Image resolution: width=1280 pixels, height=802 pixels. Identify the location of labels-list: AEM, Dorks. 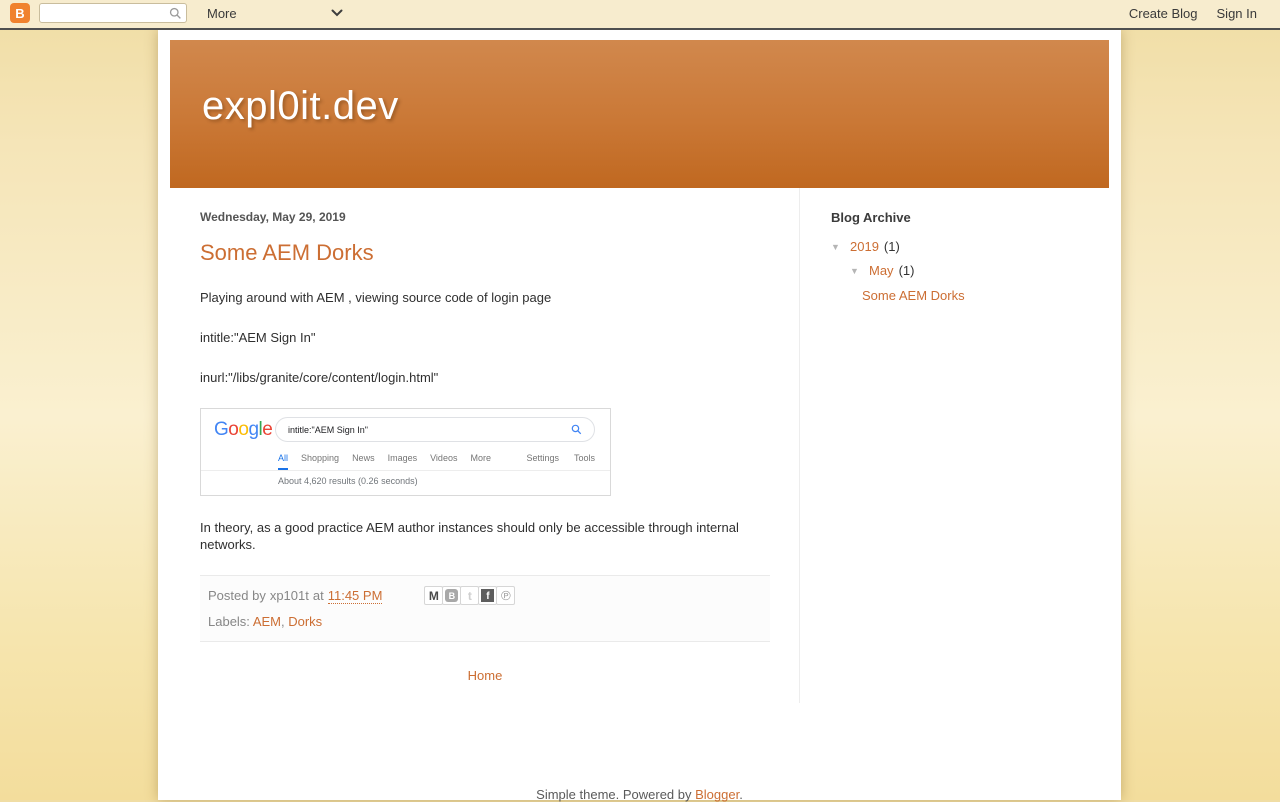
(287, 621).